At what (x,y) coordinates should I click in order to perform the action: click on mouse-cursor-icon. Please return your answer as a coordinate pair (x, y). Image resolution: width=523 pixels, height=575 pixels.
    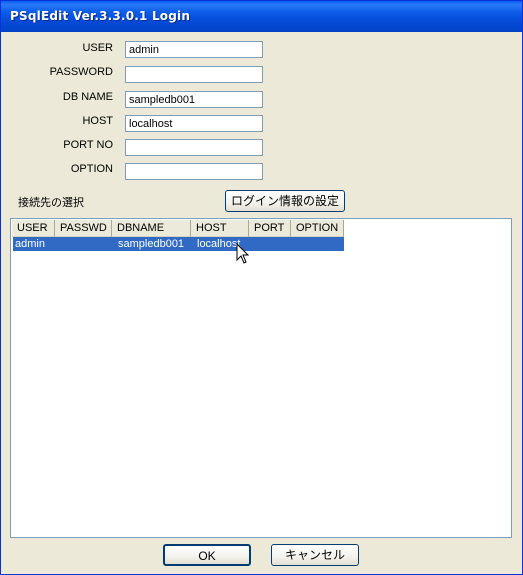
    Looking at the image, I should click on (243, 253).